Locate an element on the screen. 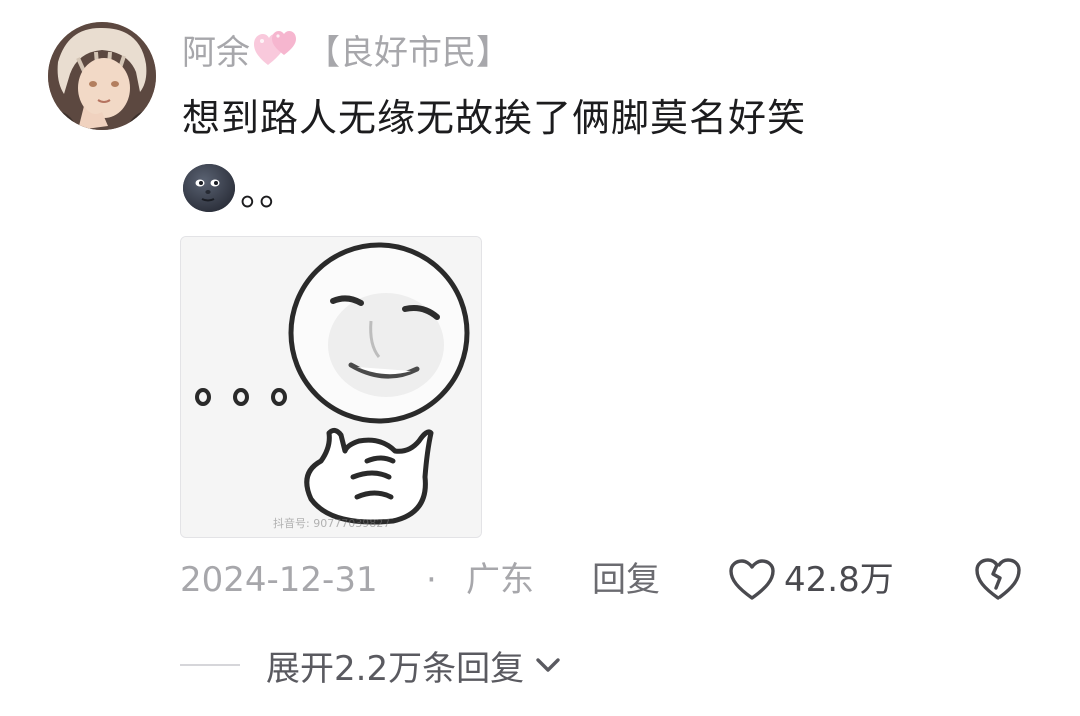 Image resolution: width=1080 pixels, height=716 pixels. new-moon-face-icon is located at coordinates (209, 188).